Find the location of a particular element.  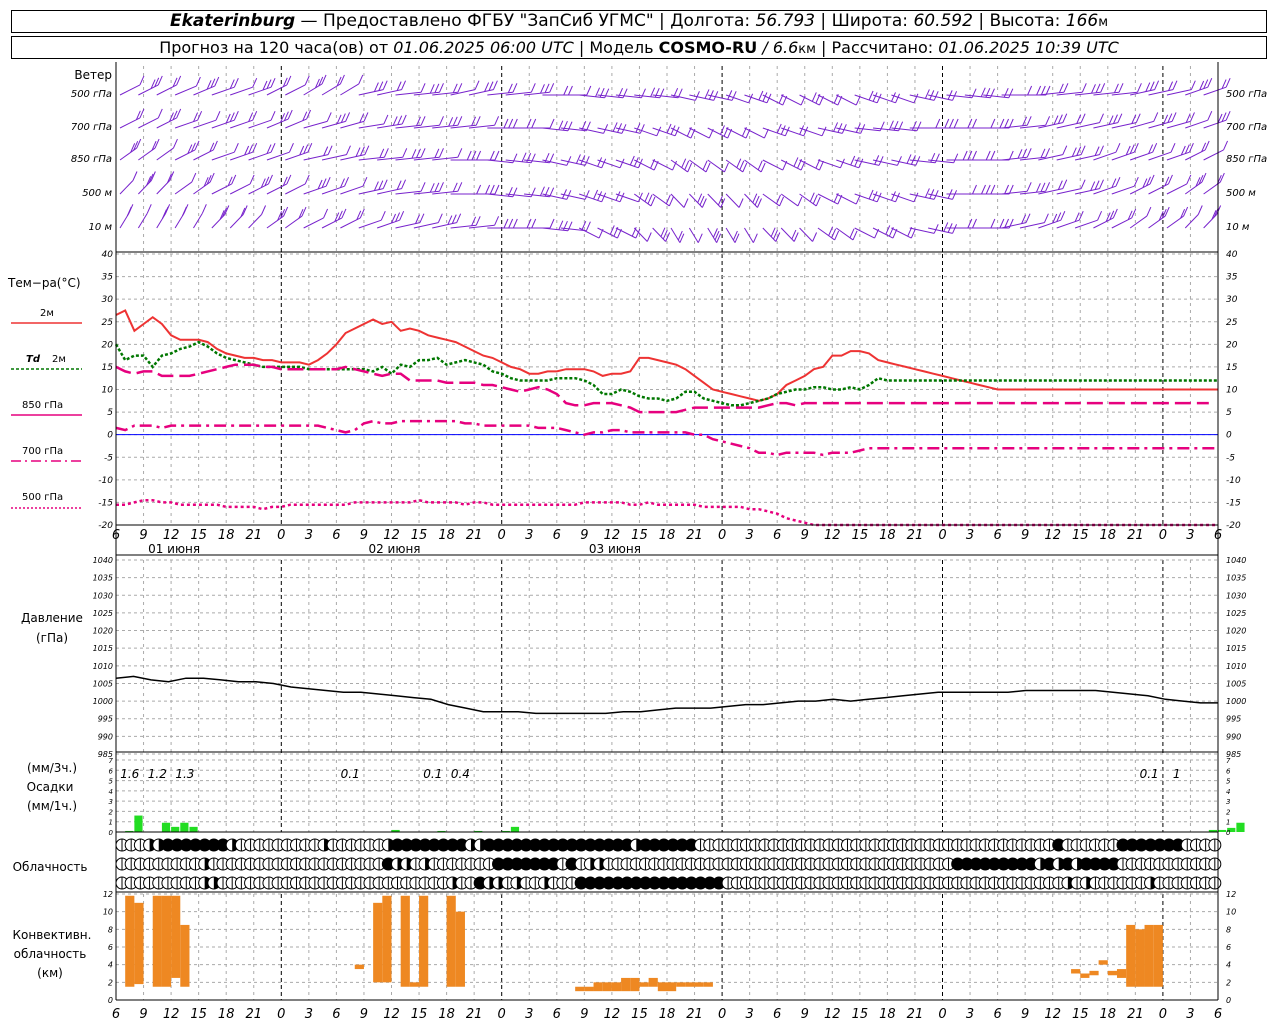

legend-td-suffix: 2м is located at coordinates (59, 359).